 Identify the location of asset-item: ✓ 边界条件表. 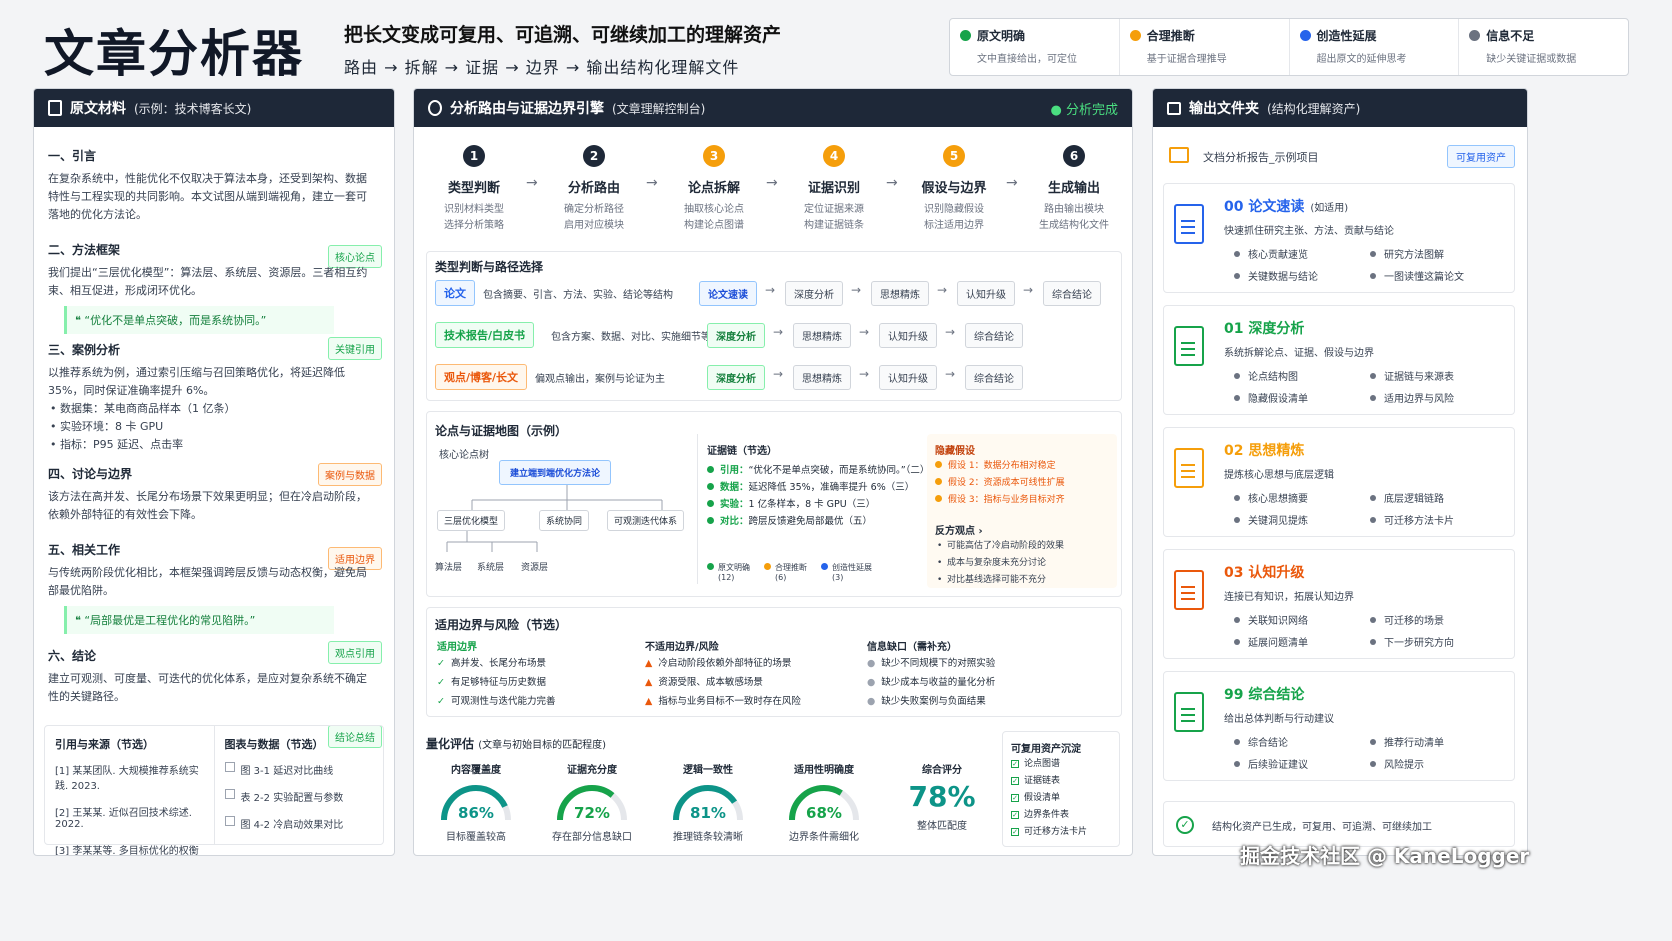
(1049, 815).